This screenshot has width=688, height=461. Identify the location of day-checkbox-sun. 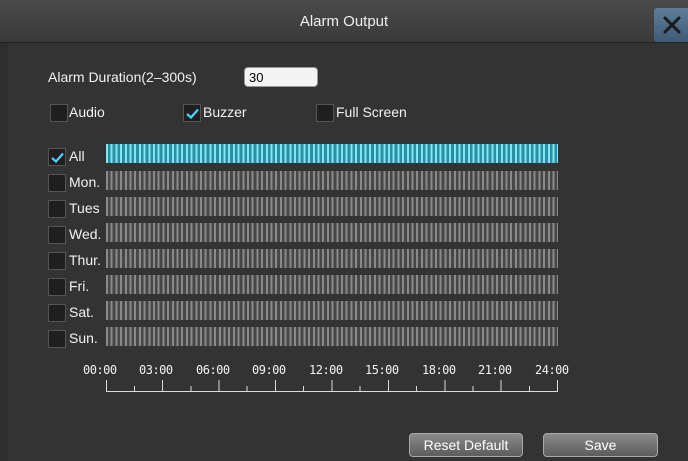
(57, 339).